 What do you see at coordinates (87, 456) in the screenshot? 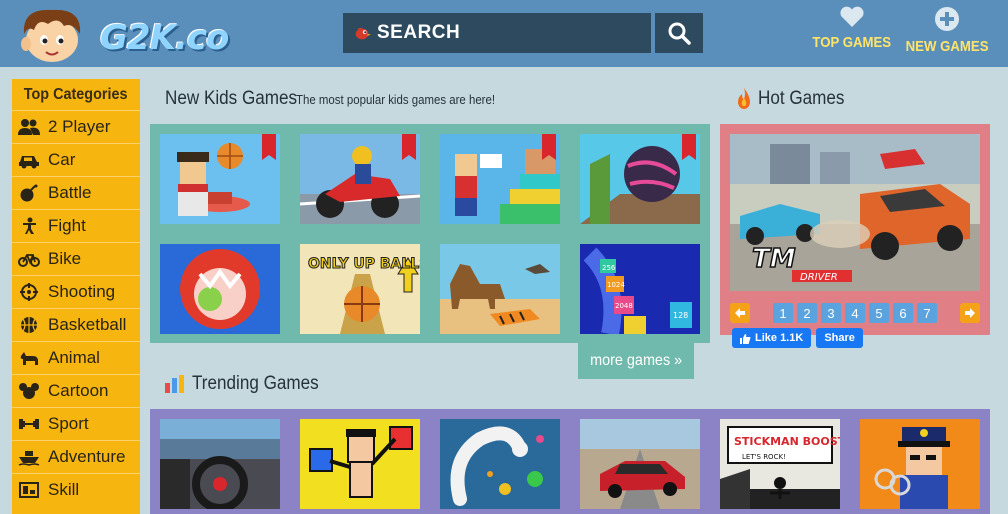
I see `sidebar-item-label: Adventure` at bounding box center [87, 456].